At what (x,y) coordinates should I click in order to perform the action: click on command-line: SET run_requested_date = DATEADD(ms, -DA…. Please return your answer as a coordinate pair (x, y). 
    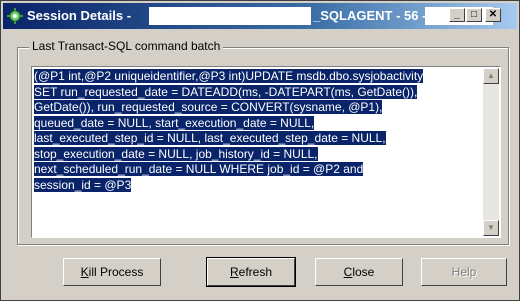
    Looking at the image, I should click on (226, 91).